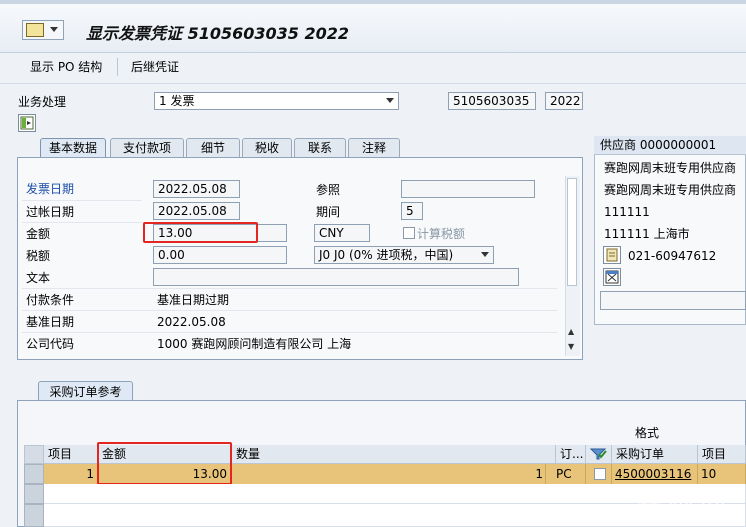  Describe the element at coordinates (627, 212) in the screenshot. I see `vendor-postcode: 111111` at that location.